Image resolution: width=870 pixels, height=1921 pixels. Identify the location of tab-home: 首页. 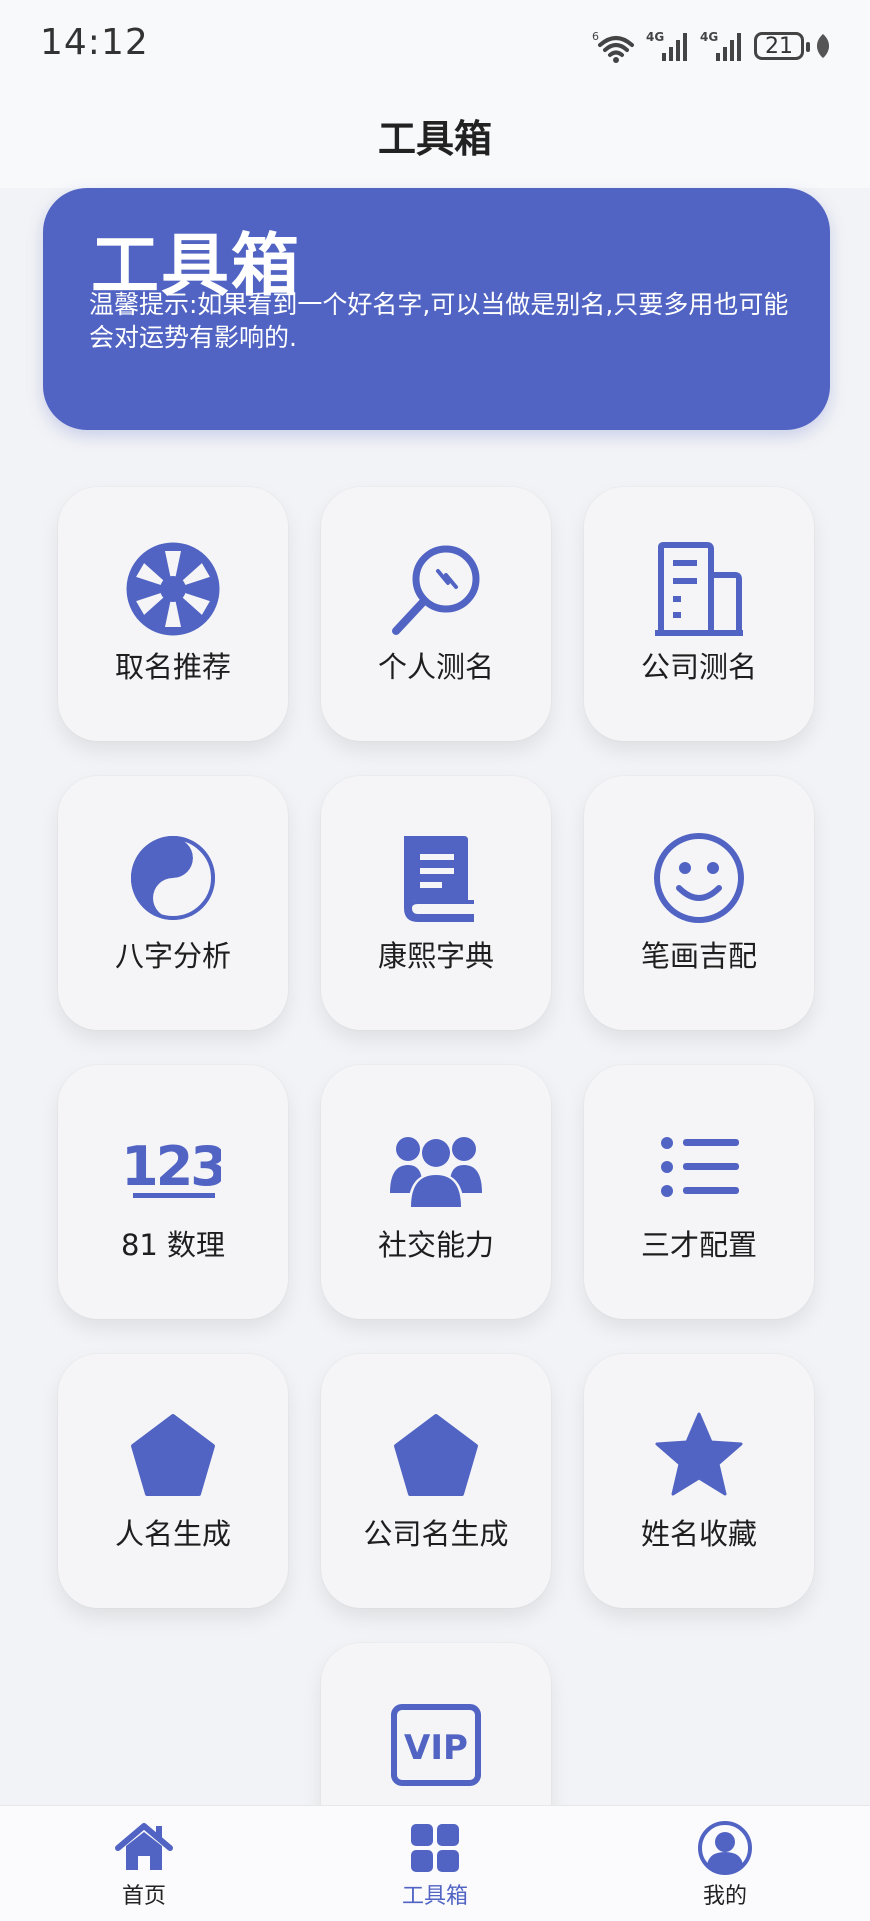
(144, 1863).